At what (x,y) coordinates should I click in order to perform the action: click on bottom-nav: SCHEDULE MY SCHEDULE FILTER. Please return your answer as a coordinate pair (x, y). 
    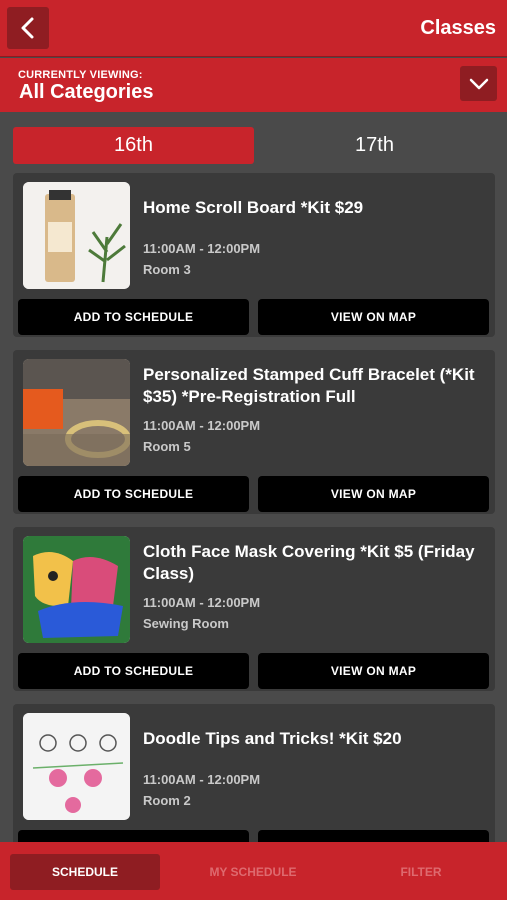
    Looking at the image, I should click on (253, 871).